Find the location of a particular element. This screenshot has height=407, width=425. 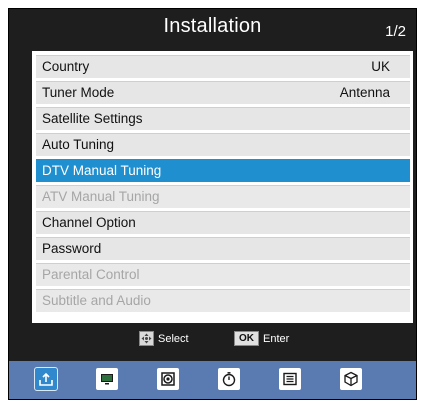

picture-icon is located at coordinates (107, 379).